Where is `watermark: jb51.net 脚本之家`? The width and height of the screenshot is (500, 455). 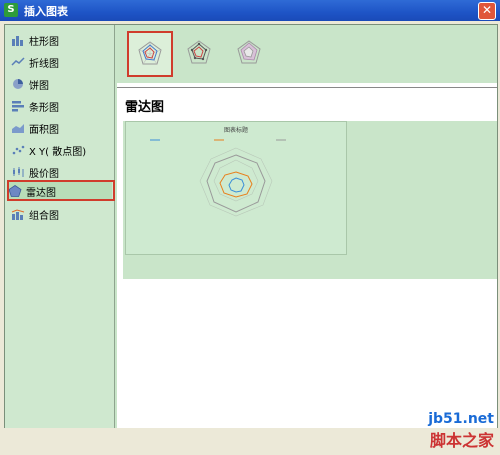 watermark: jb51.net 脚本之家 is located at coordinates (461, 431).